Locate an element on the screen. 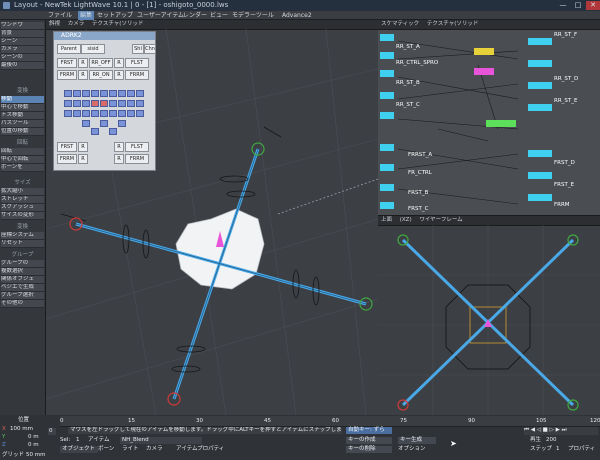  schematic-node: FR_CTRL is located at coordinates (420, 173).